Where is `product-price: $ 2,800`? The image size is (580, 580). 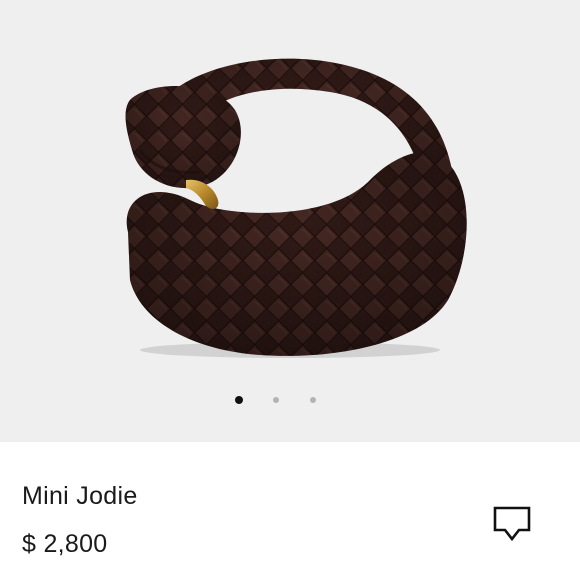 product-price: $ 2,800 is located at coordinates (65, 544).